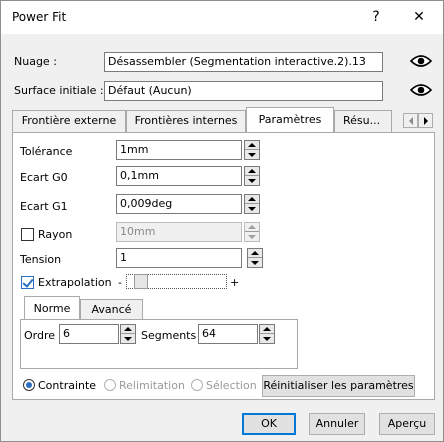  Describe the element at coordinates (290, 120) in the screenshot. I see `tab-parametres: Paramètres` at that location.